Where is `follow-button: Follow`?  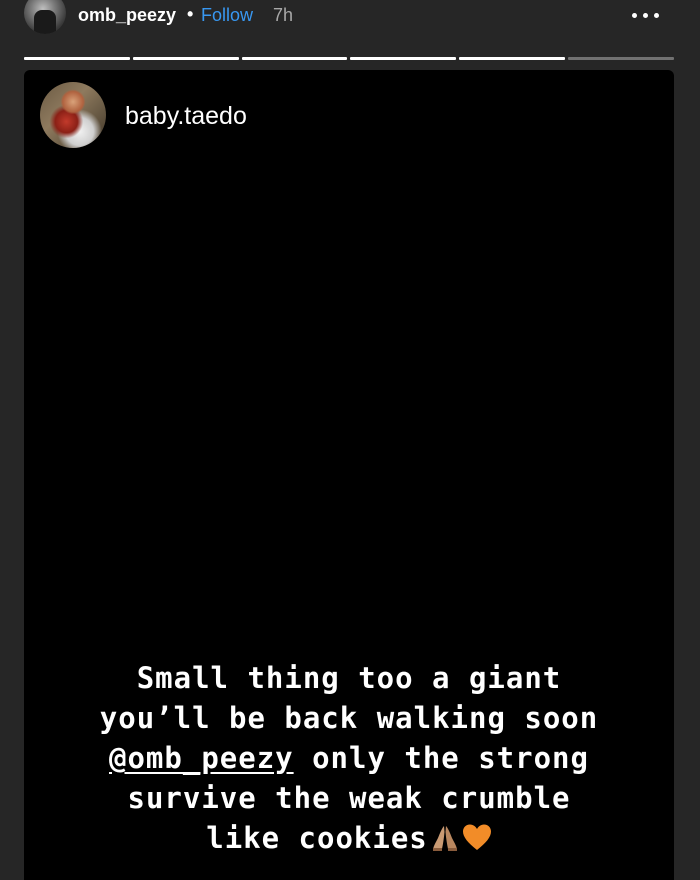
follow-button: Follow is located at coordinates (227, 15).